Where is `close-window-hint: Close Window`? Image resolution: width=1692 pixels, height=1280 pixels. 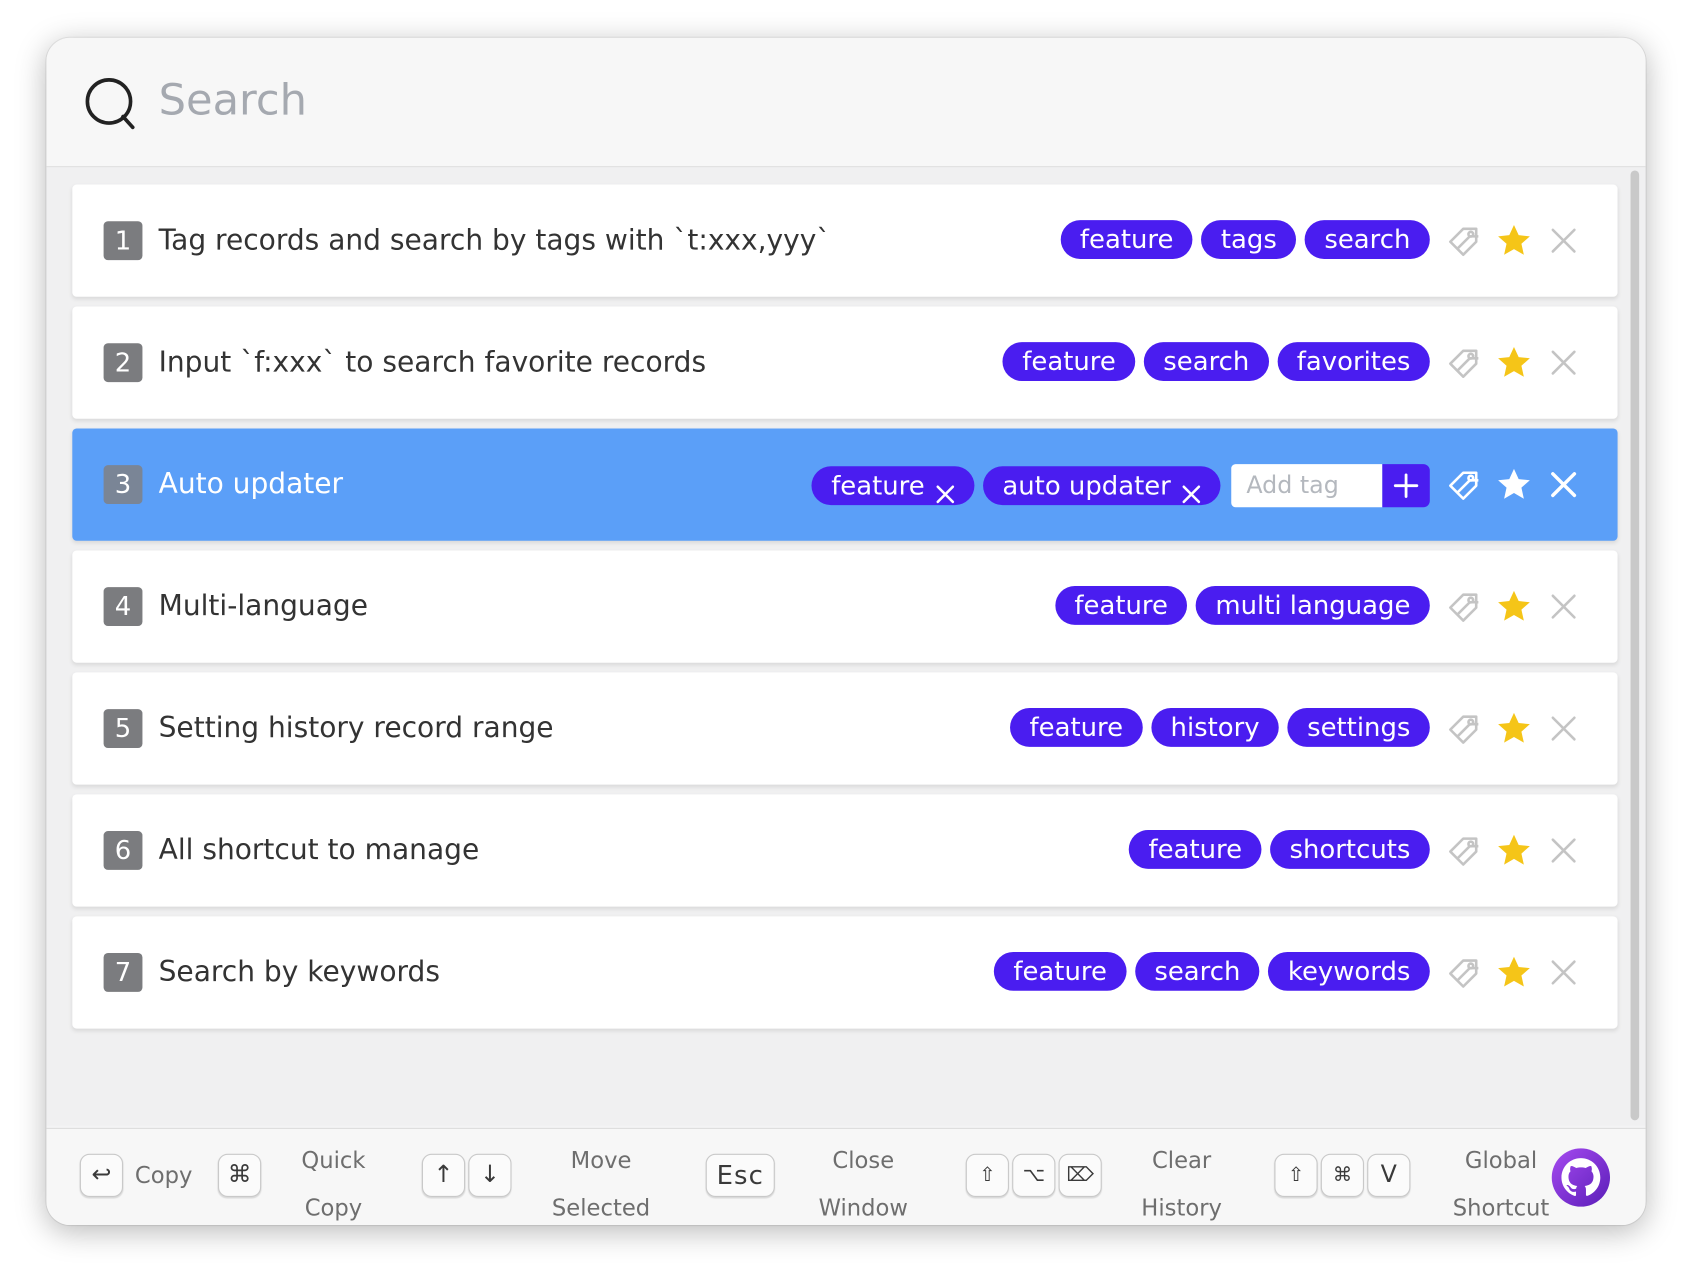
close-window-hint: Close Window is located at coordinates (863, 1181).